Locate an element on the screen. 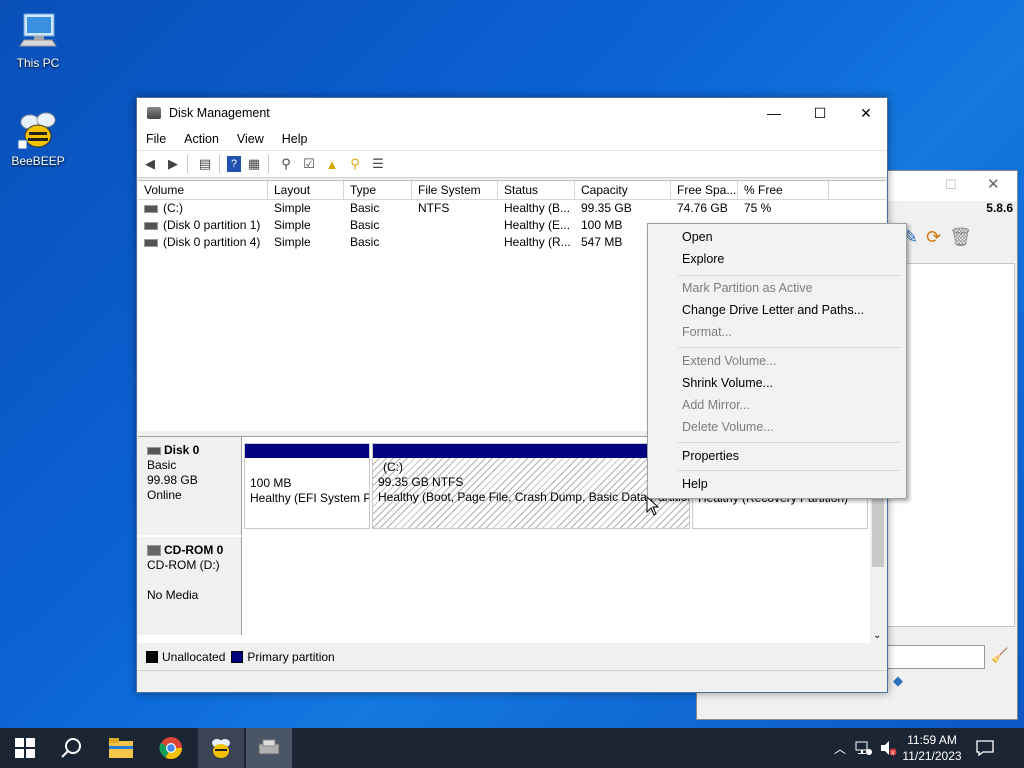  column-header-type: Type is located at coordinates (378, 190).